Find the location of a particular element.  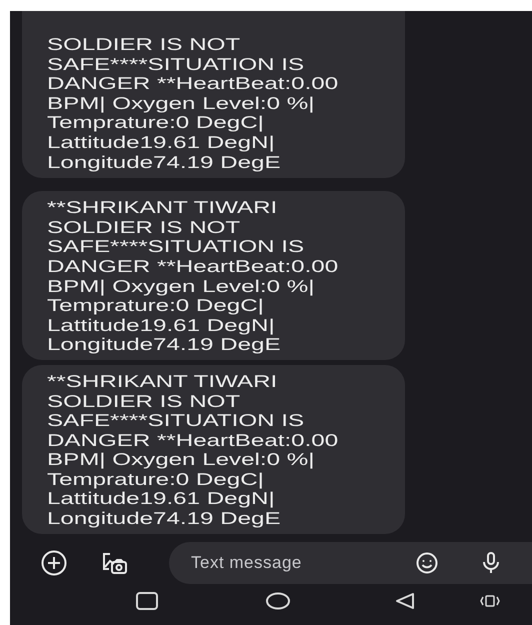

microphone-icon is located at coordinates (491, 563).